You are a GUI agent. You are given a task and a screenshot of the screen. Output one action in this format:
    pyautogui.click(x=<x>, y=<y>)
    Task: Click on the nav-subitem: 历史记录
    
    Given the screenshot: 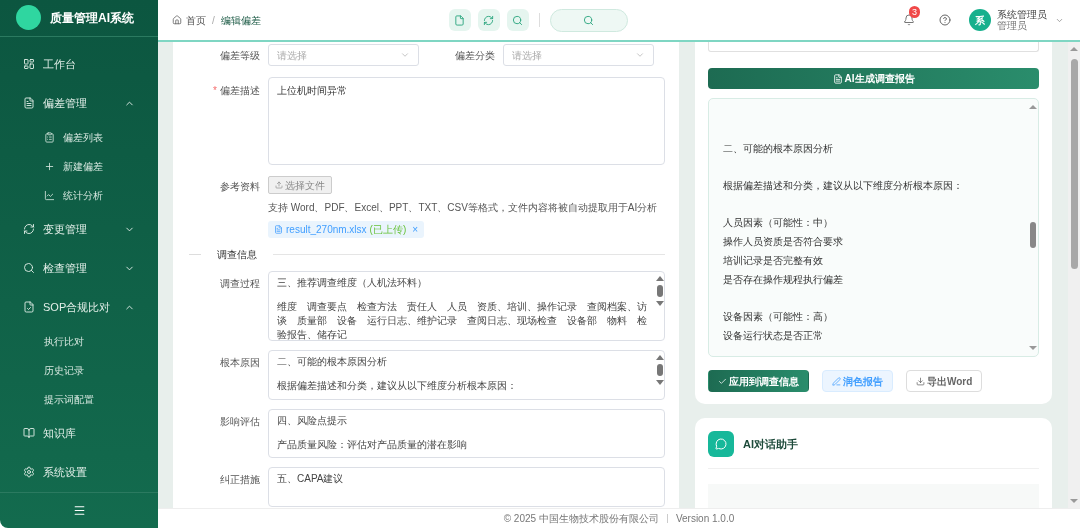 What is the action you would take?
    pyautogui.click(x=79, y=370)
    